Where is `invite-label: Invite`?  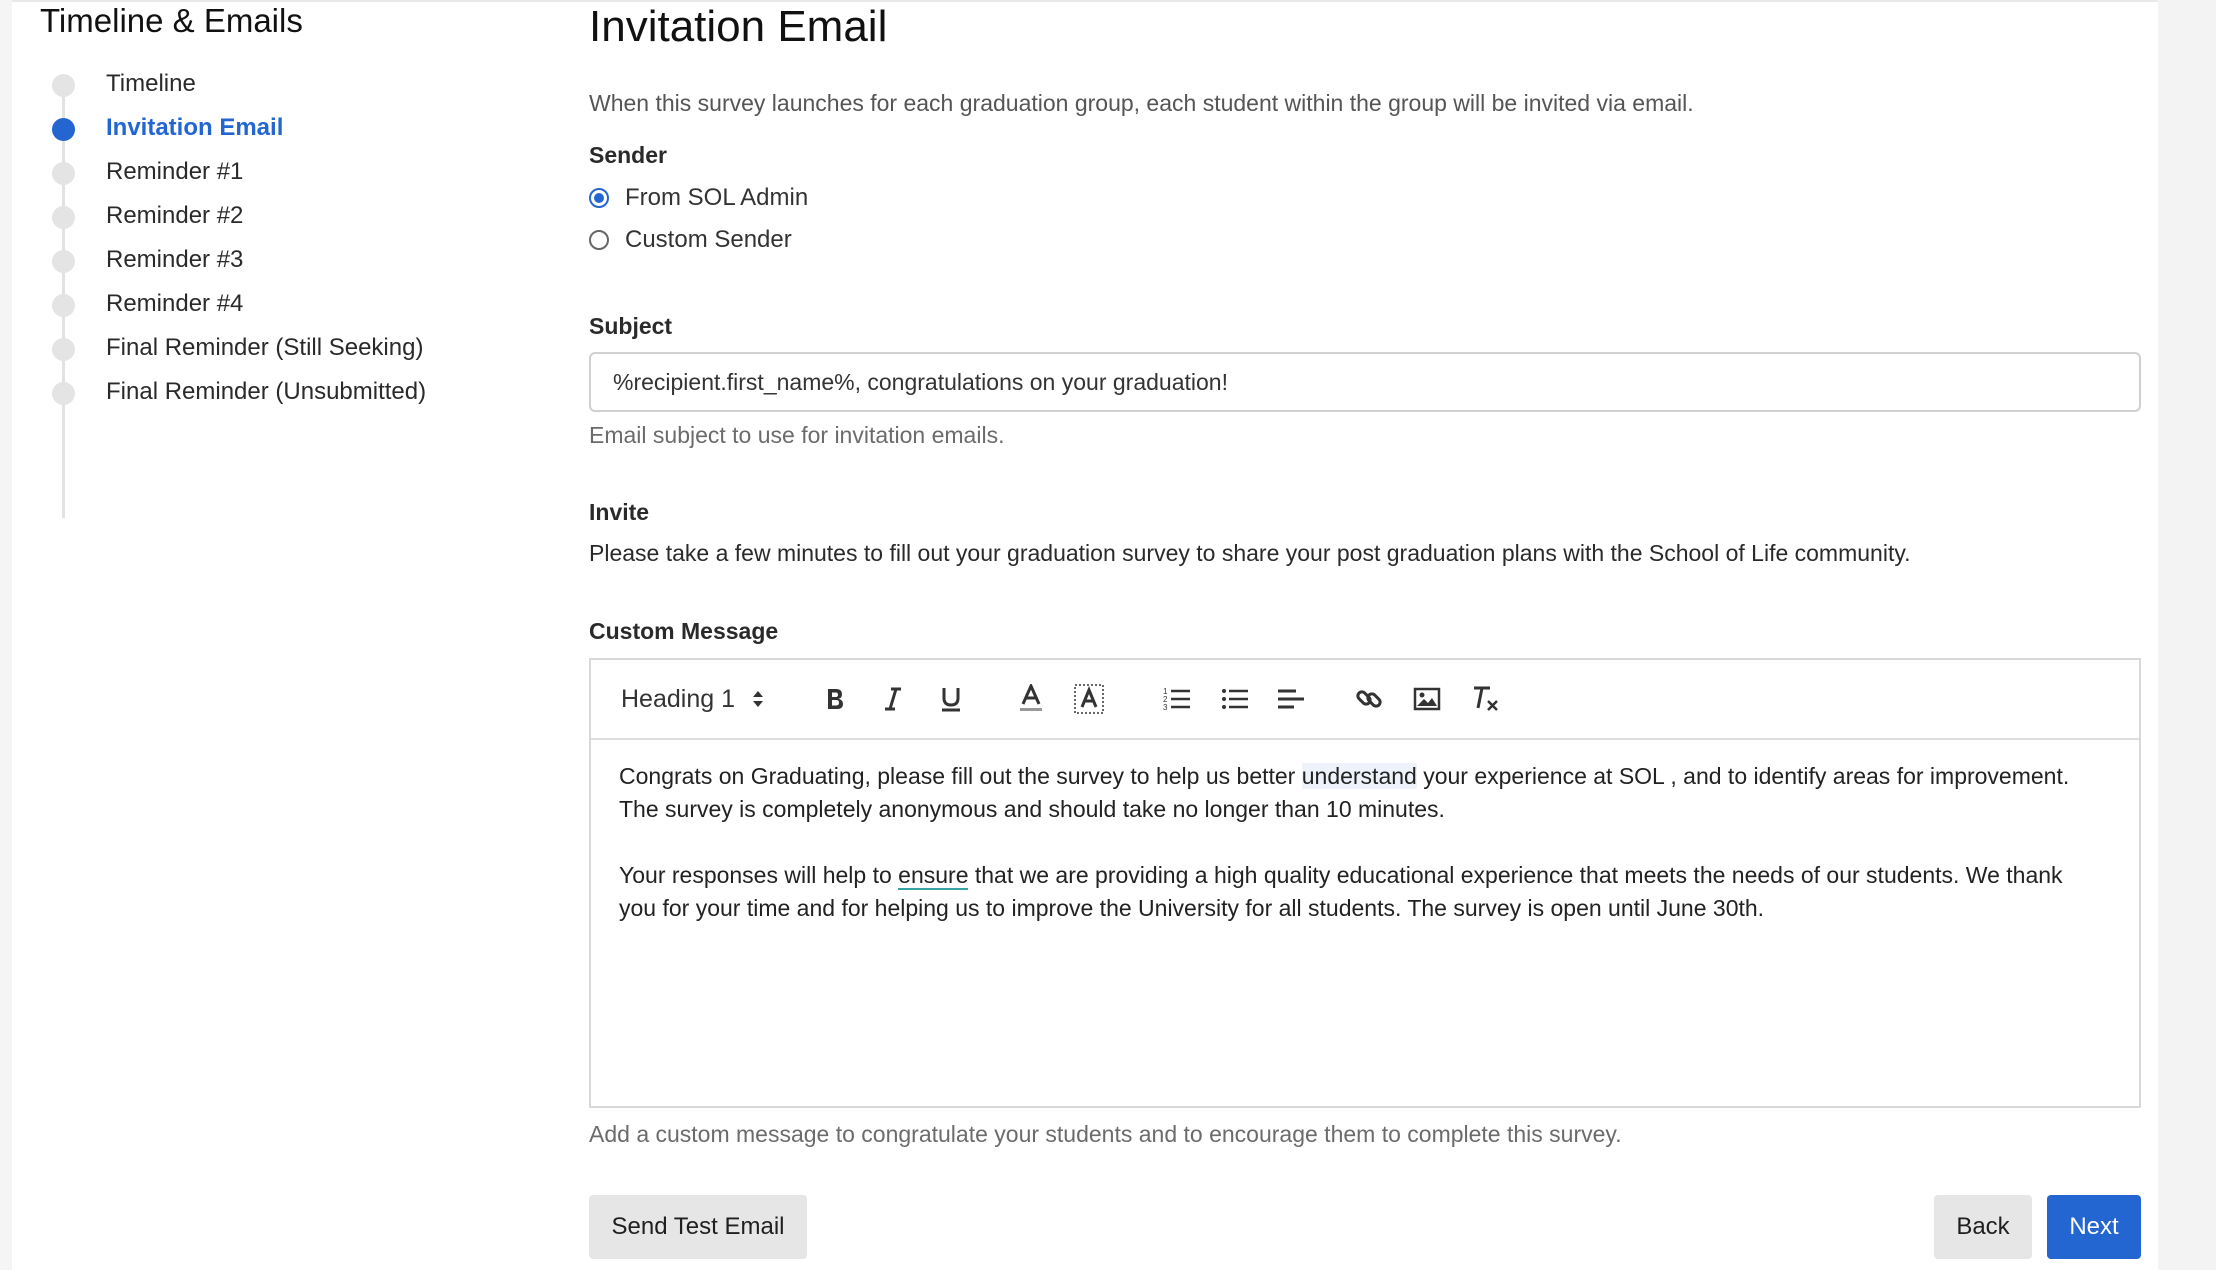 invite-label: Invite is located at coordinates (619, 512).